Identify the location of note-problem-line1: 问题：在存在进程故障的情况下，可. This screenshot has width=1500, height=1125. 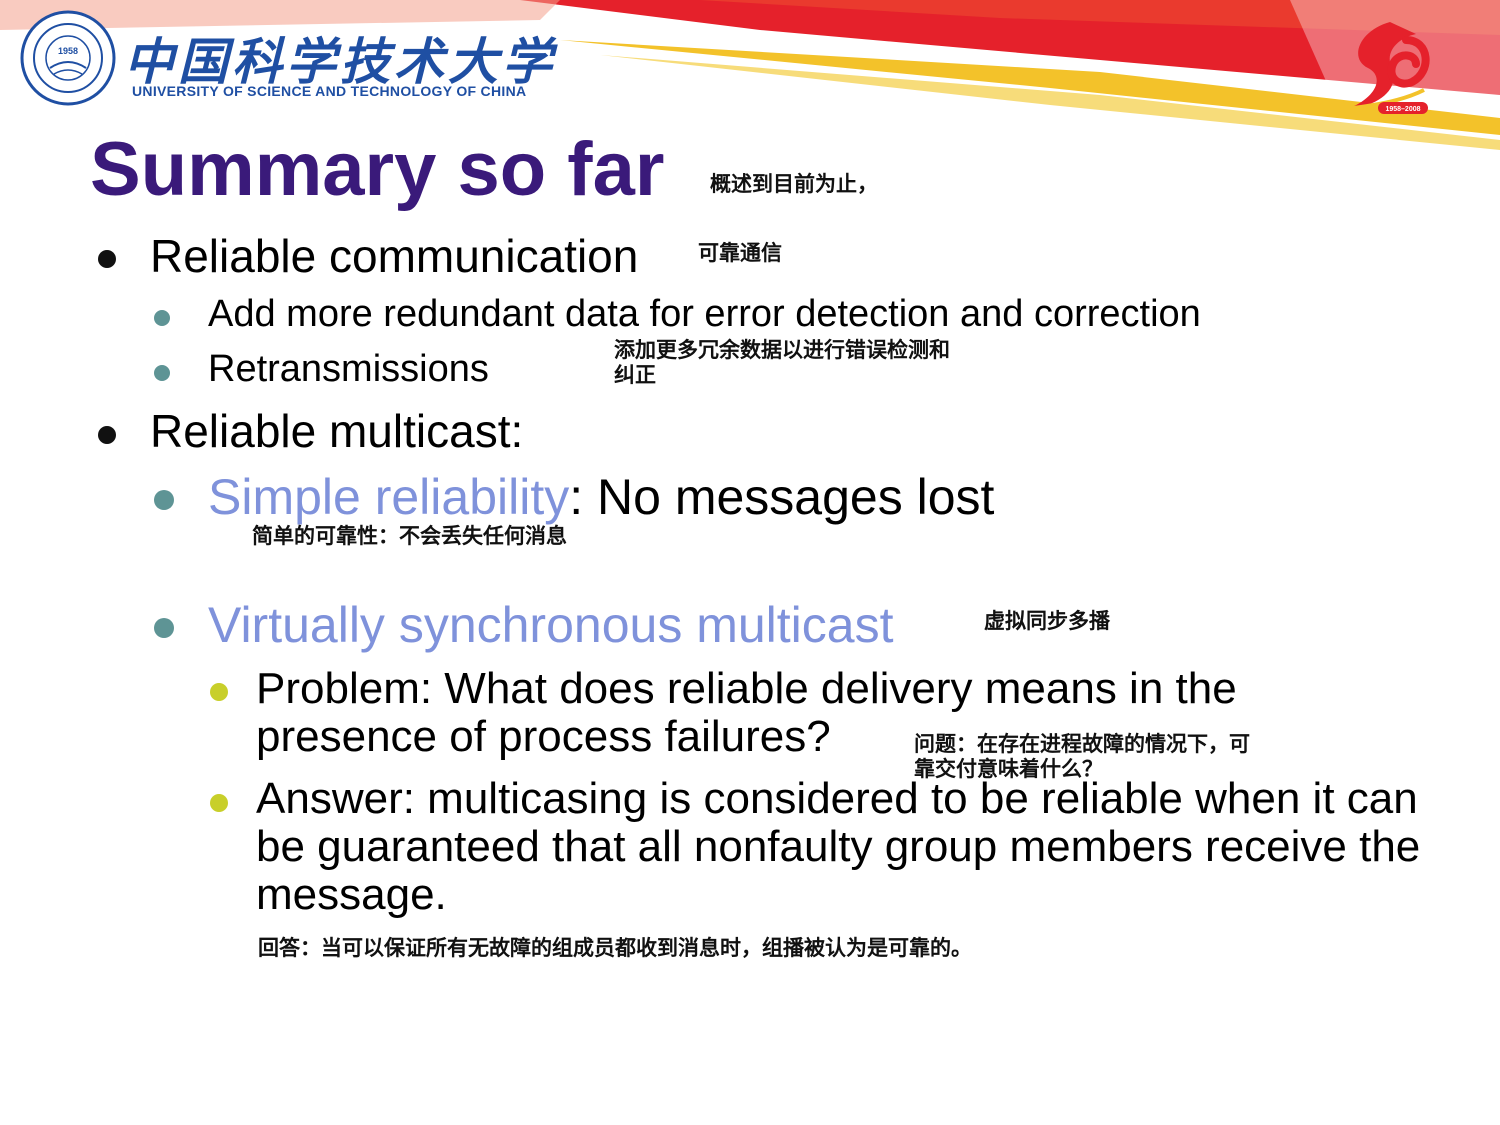
(1082, 744).